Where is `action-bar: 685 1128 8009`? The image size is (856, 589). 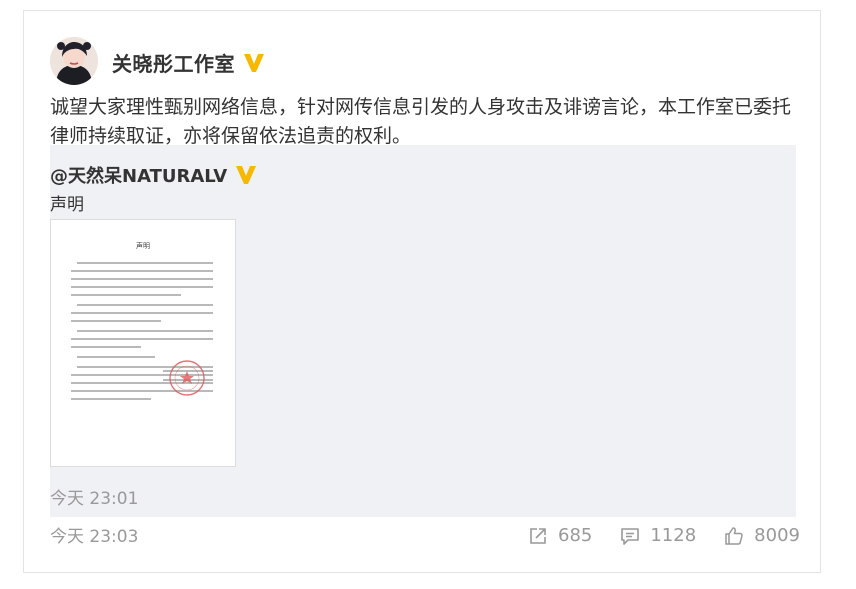
action-bar: 685 1128 8009 is located at coordinates (664, 535).